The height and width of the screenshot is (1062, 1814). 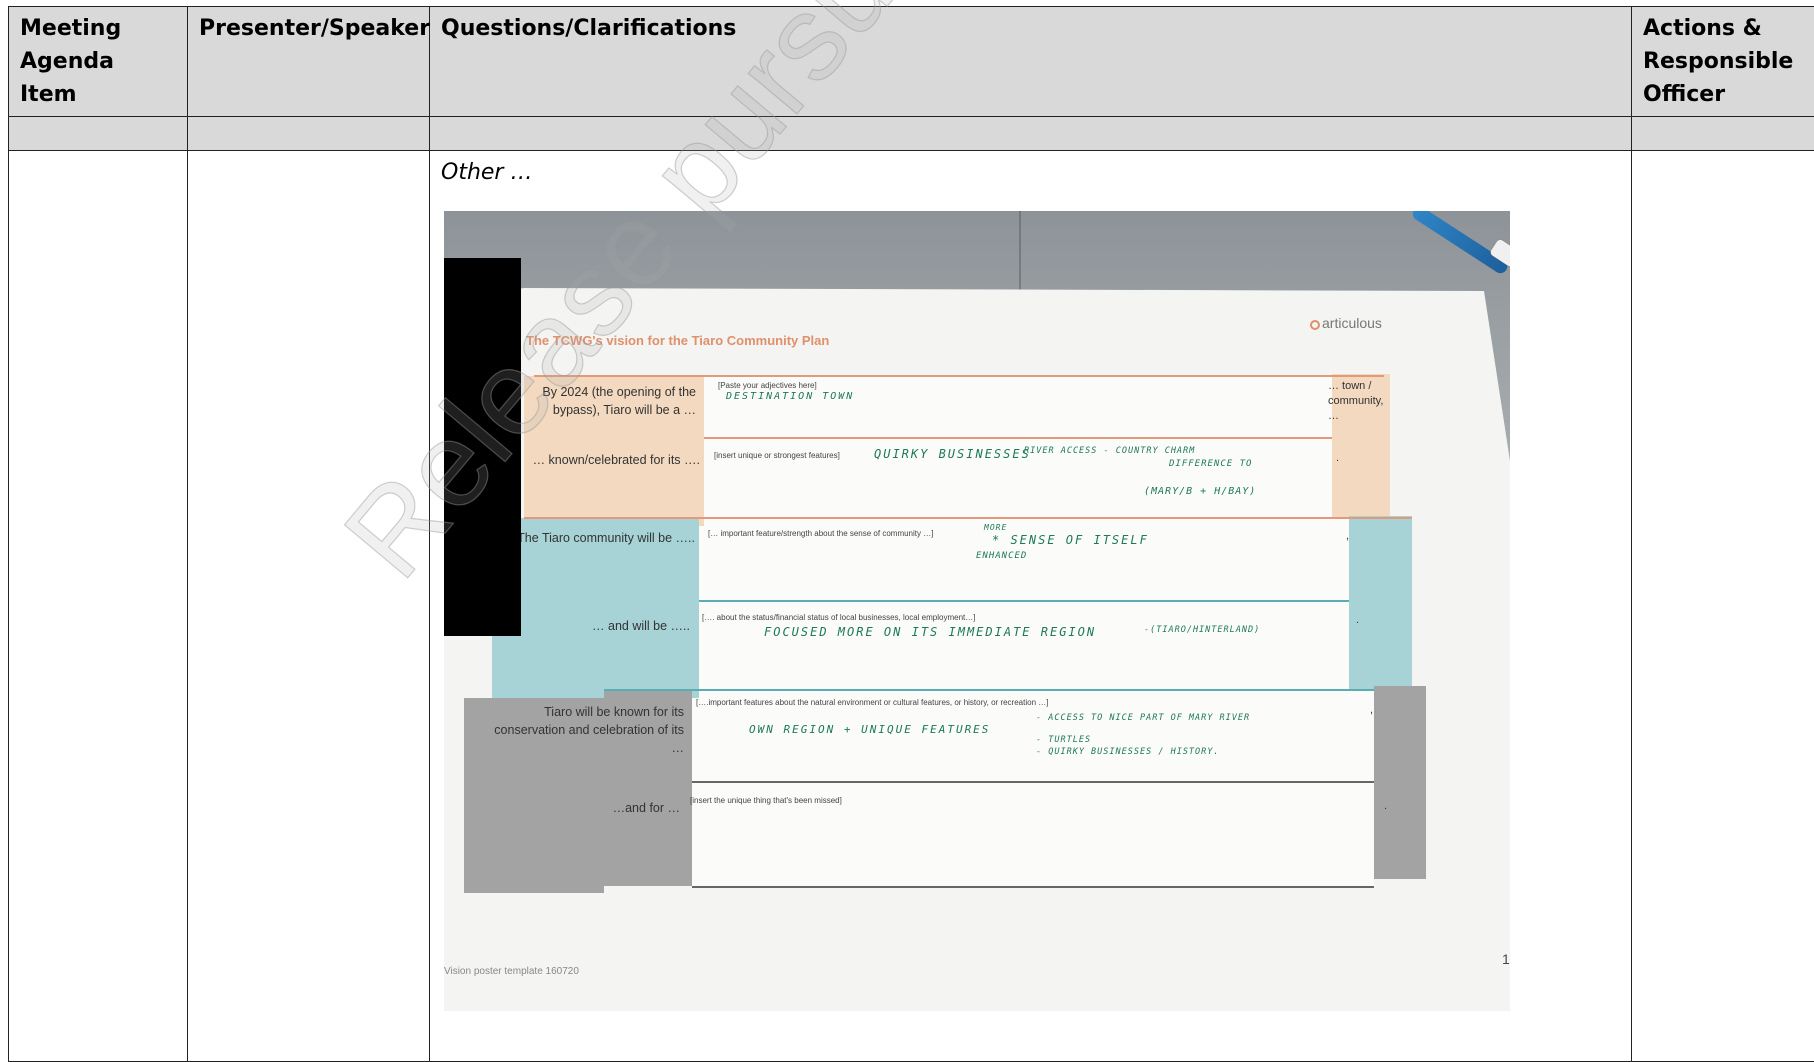 What do you see at coordinates (790, 396) in the screenshot?
I see `handwriting-note: DESTINATION TOWN` at bounding box center [790, 396].